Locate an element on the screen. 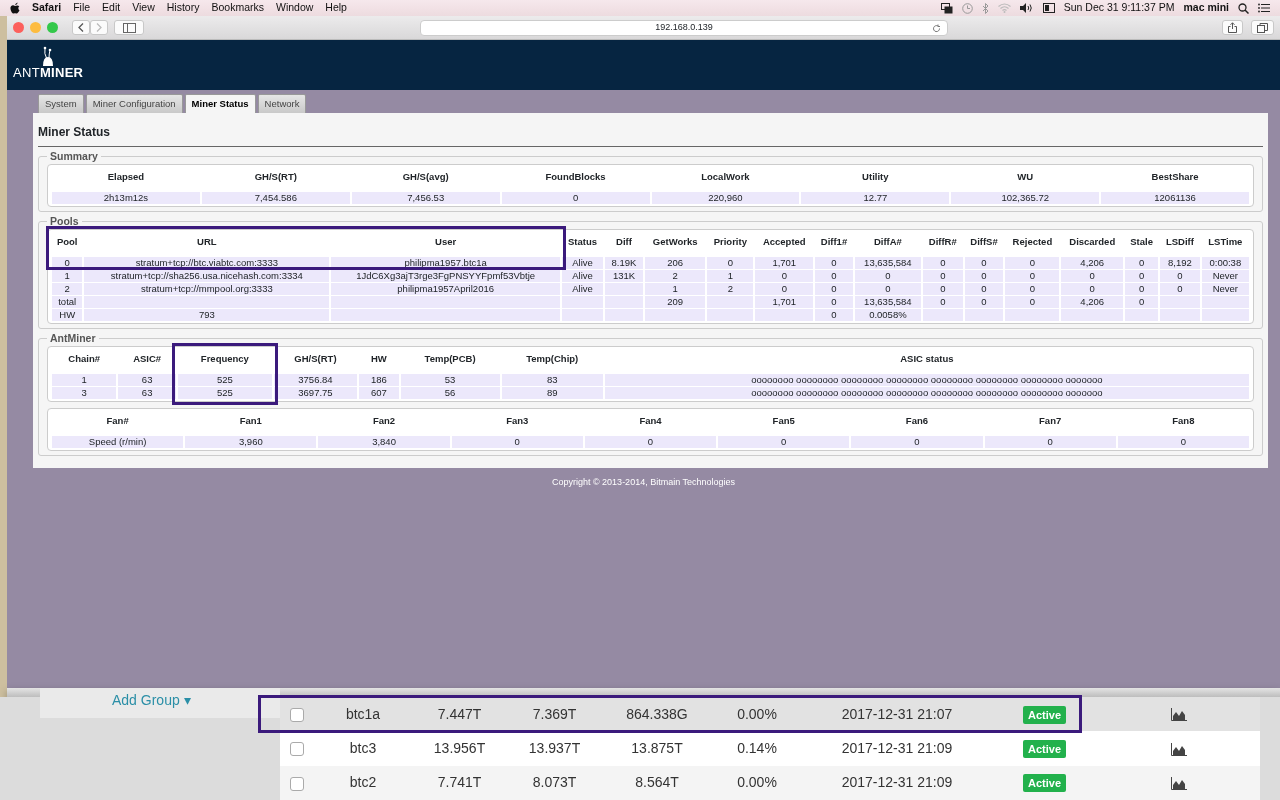 The width and height of the screenshot is (1280, 800). table-cell: 3756.84 is located at coordinates (315, 380).